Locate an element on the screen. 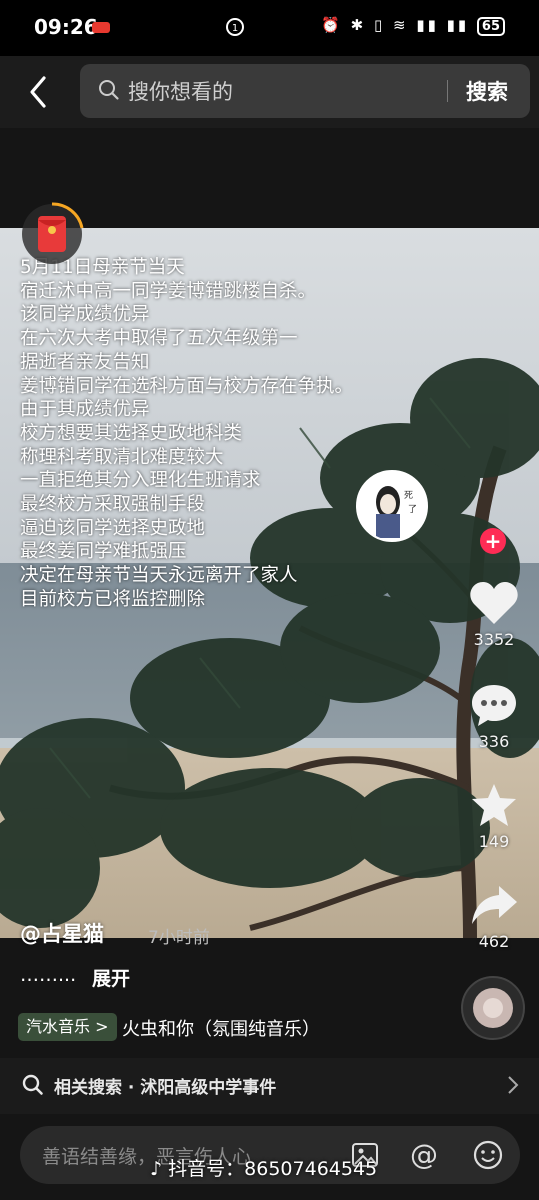  system-icons: ⏰ ✱ ▯ ≋ ▮▮ ▮▮ 65 is located at coordinates (413, 26).